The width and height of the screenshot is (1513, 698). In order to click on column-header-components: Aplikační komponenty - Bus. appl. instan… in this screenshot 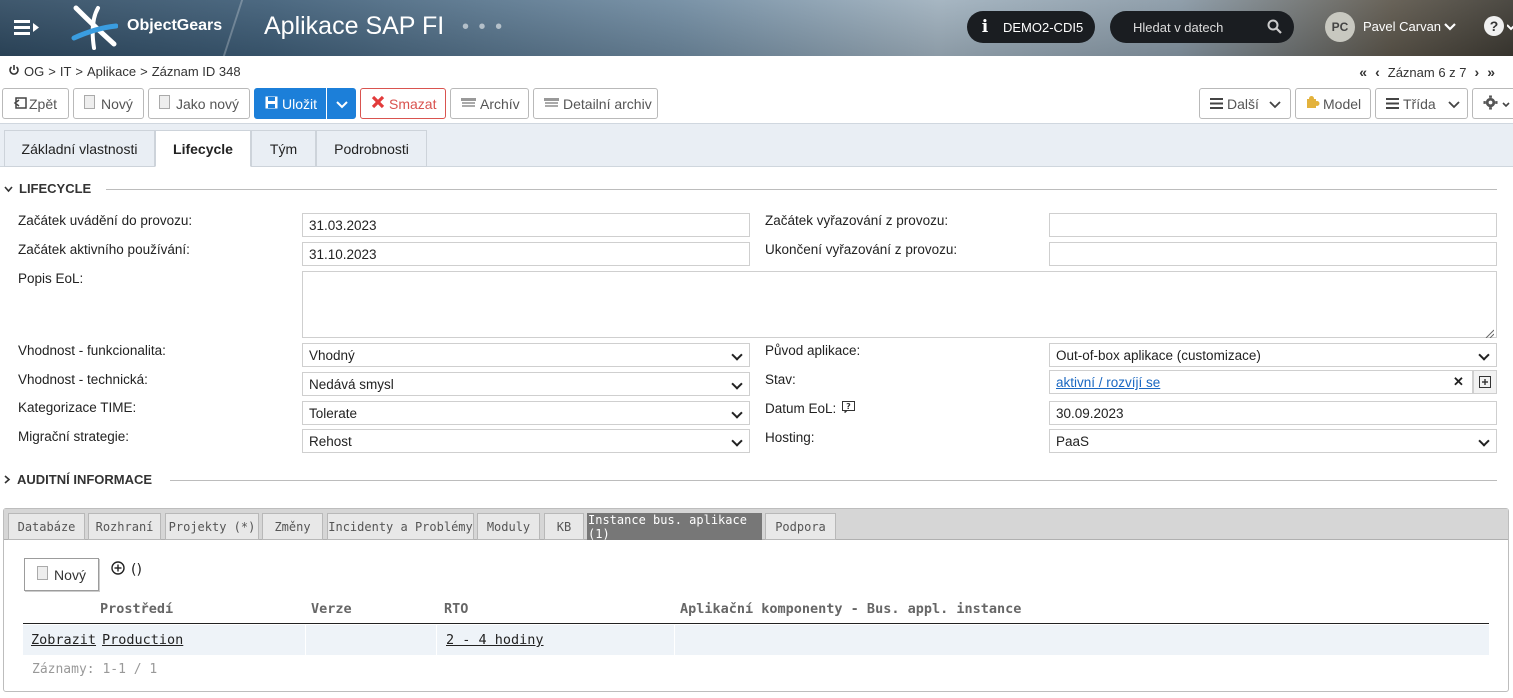, I will do `click(850, 609)`.